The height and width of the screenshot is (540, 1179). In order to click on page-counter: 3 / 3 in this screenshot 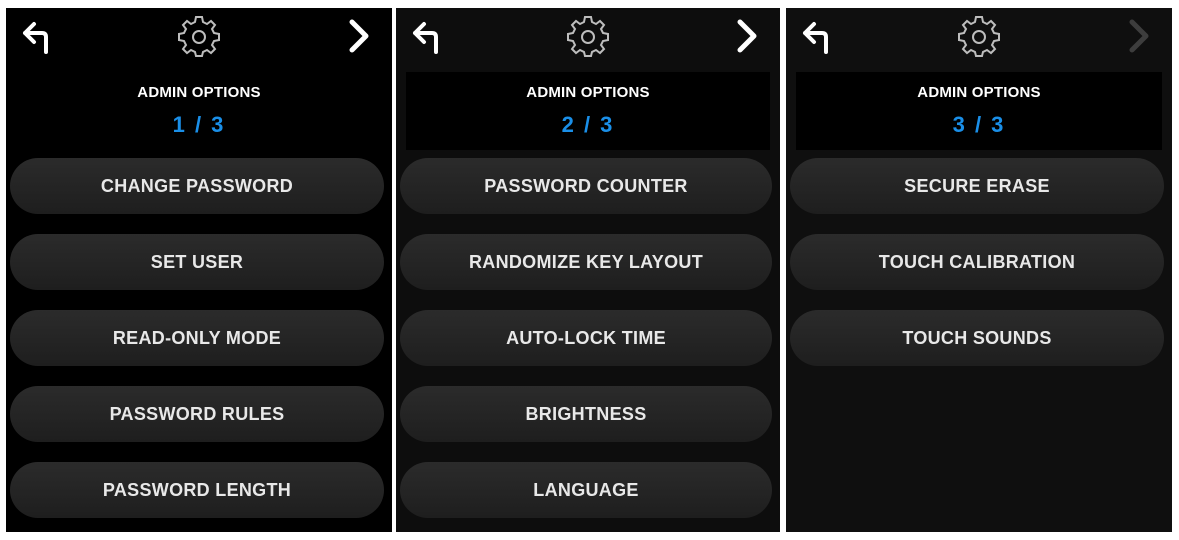, I will do `click(979, 124)`.